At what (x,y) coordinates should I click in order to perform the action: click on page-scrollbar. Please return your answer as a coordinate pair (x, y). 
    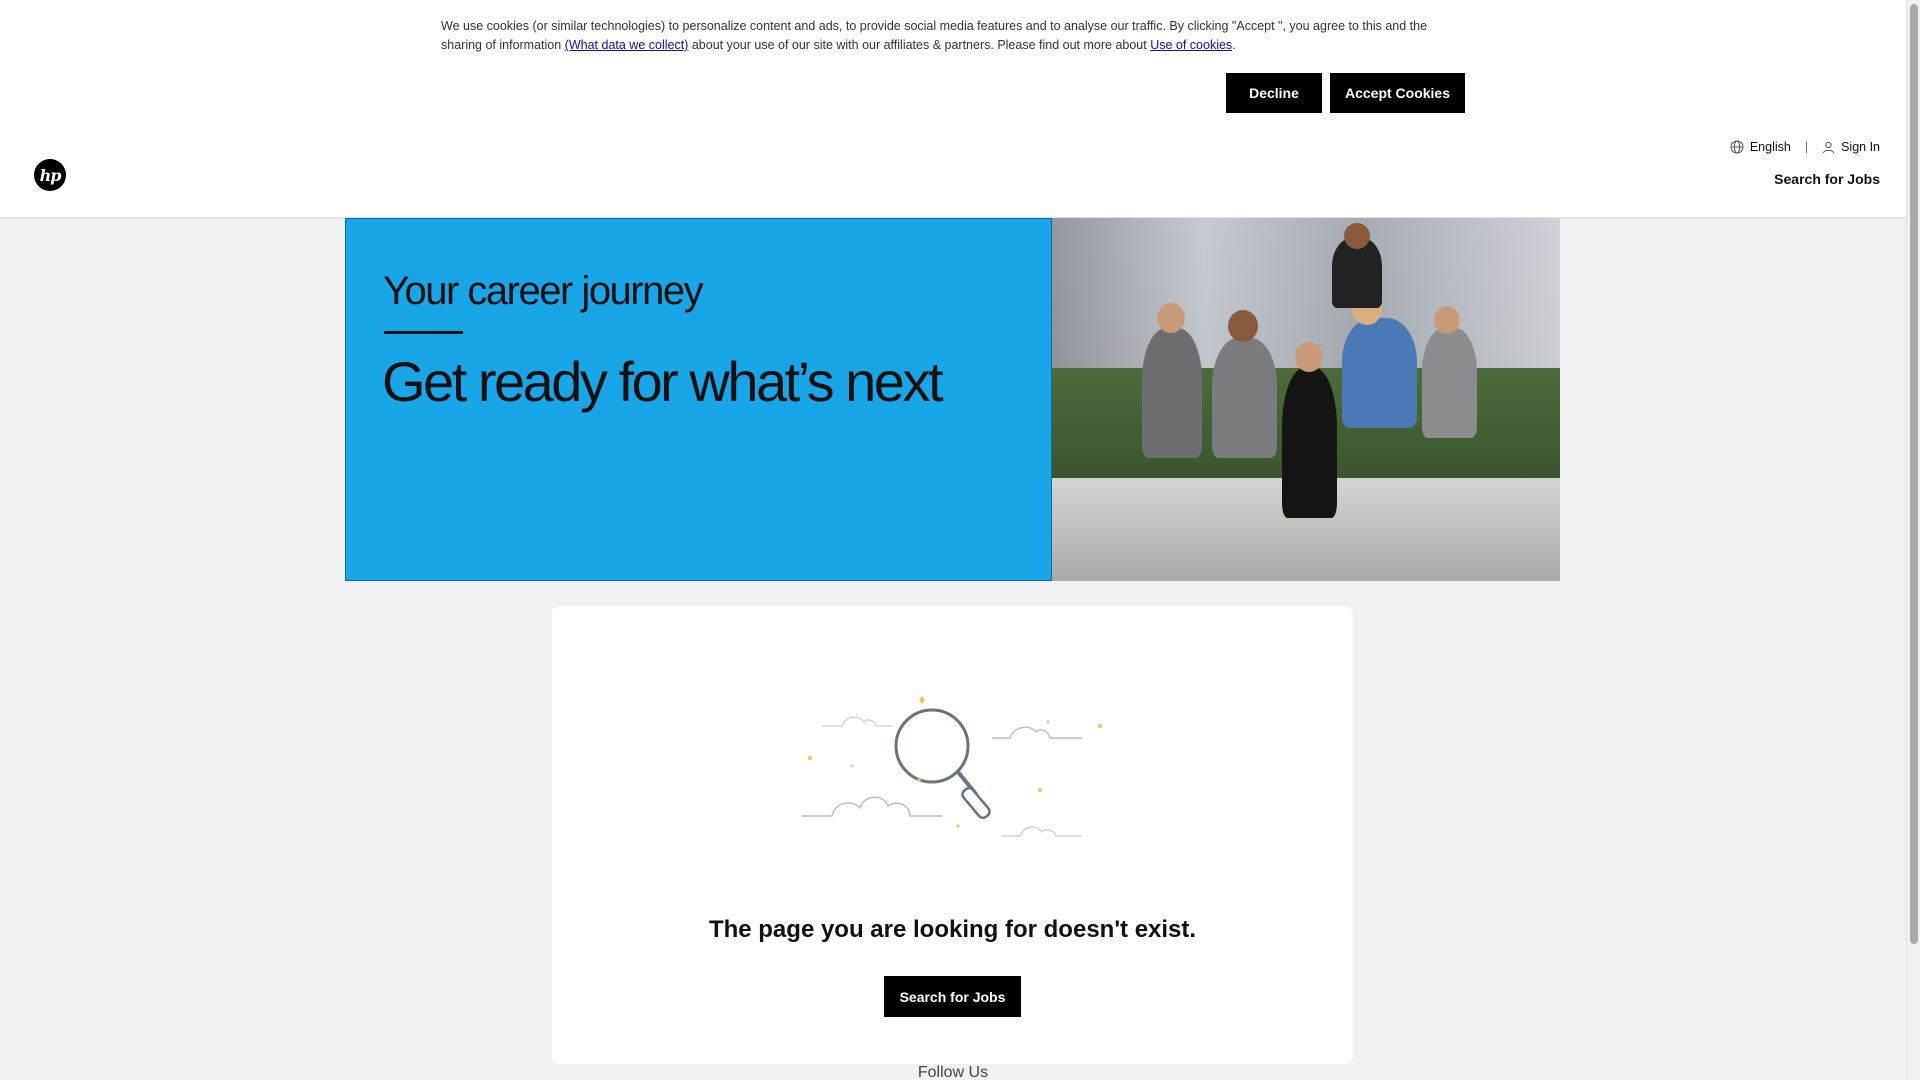
    Looking at the image, I should click on (1913, 540).